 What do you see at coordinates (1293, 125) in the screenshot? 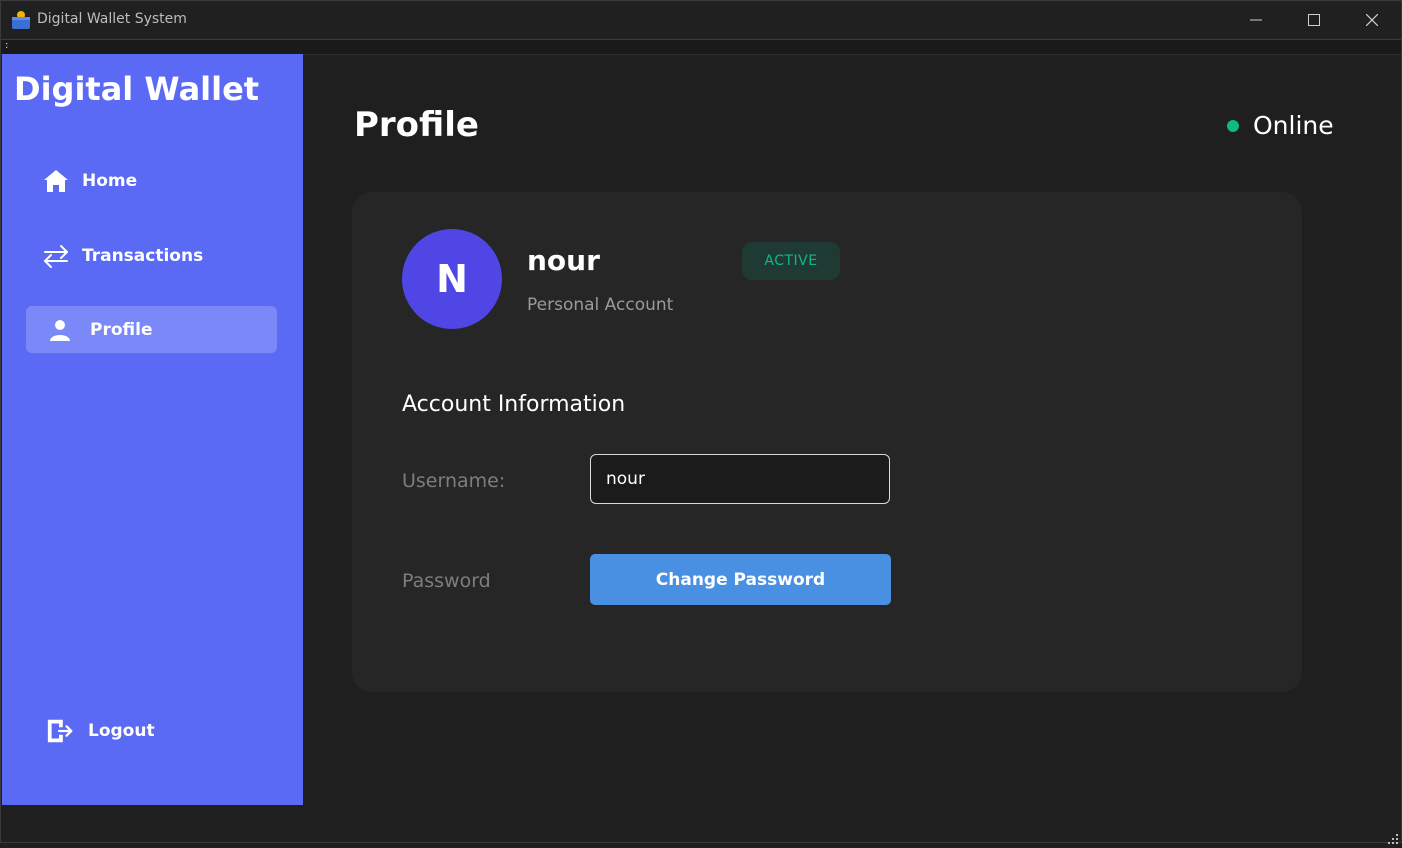
I see `status-text: Online` at bounding box center [1293, 125].